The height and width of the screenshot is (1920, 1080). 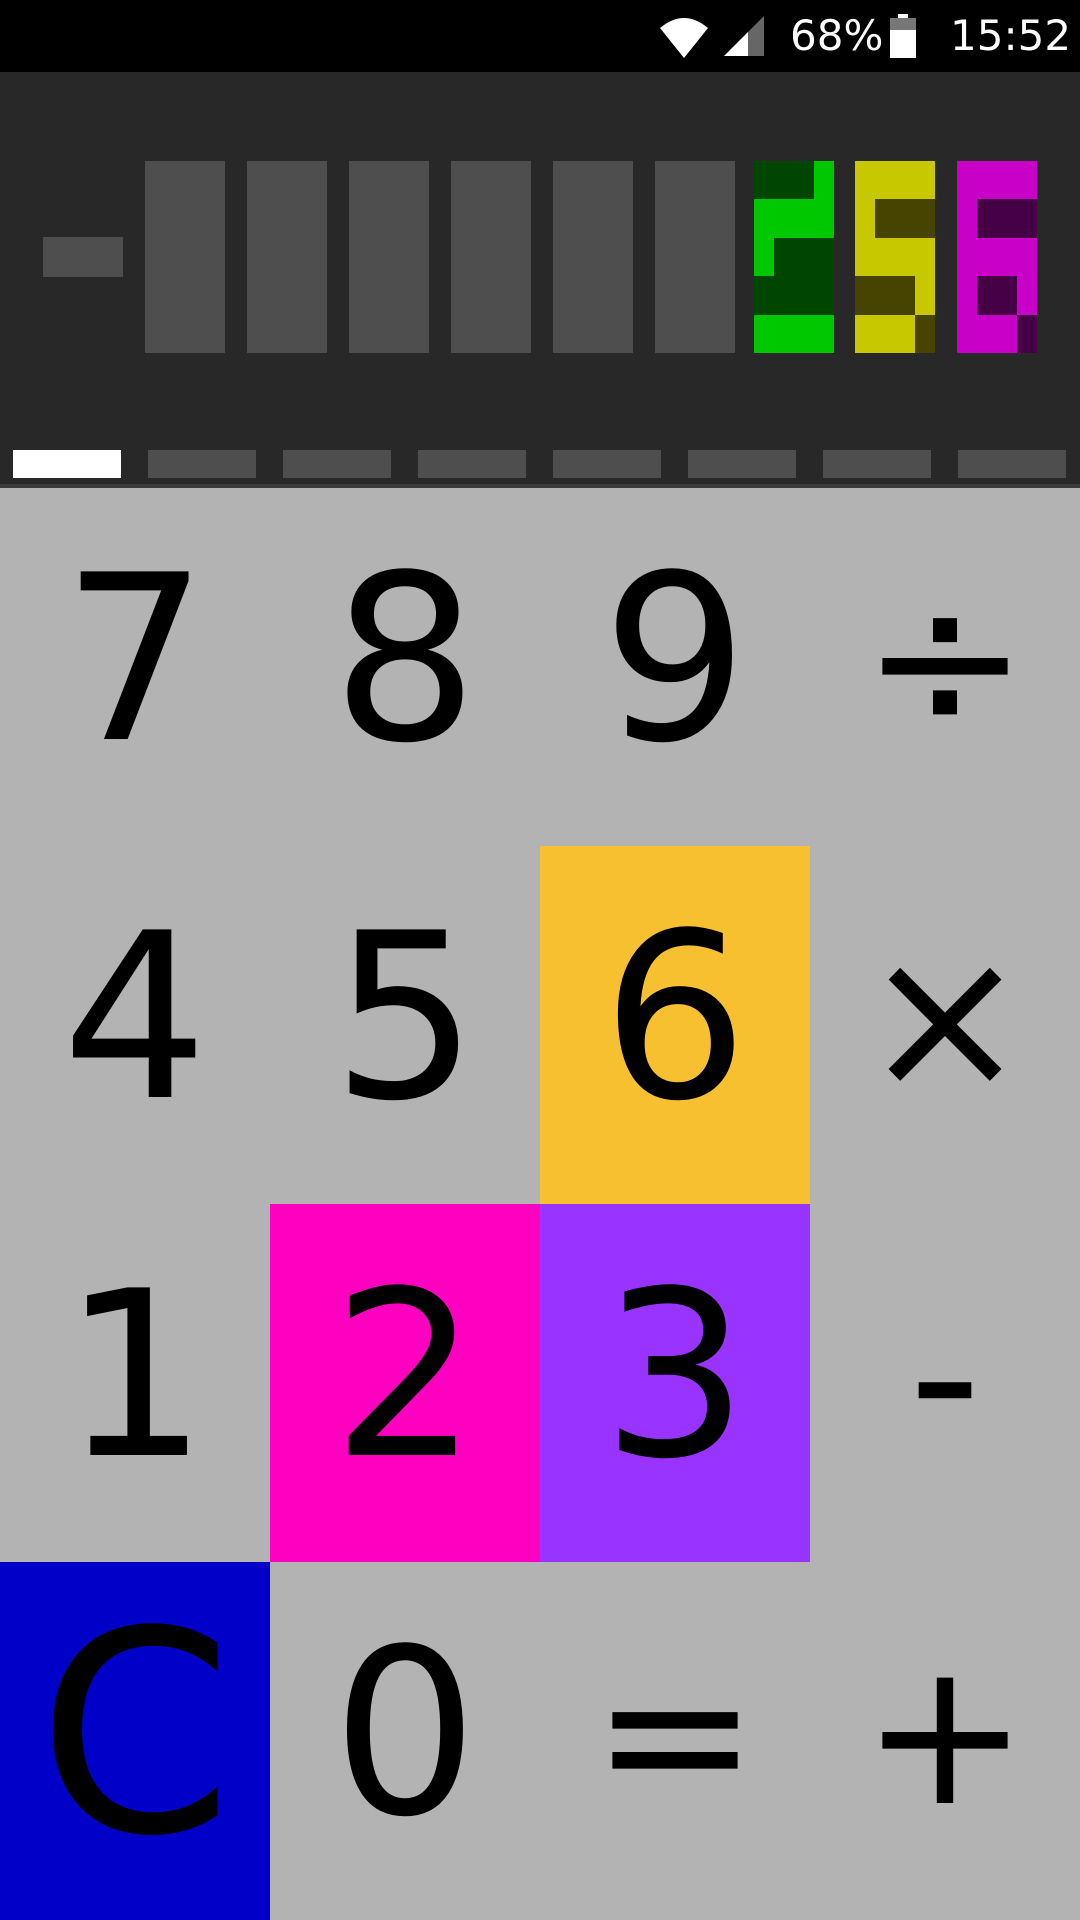 I want to click on page-indicator, so click(x=540, y=464).